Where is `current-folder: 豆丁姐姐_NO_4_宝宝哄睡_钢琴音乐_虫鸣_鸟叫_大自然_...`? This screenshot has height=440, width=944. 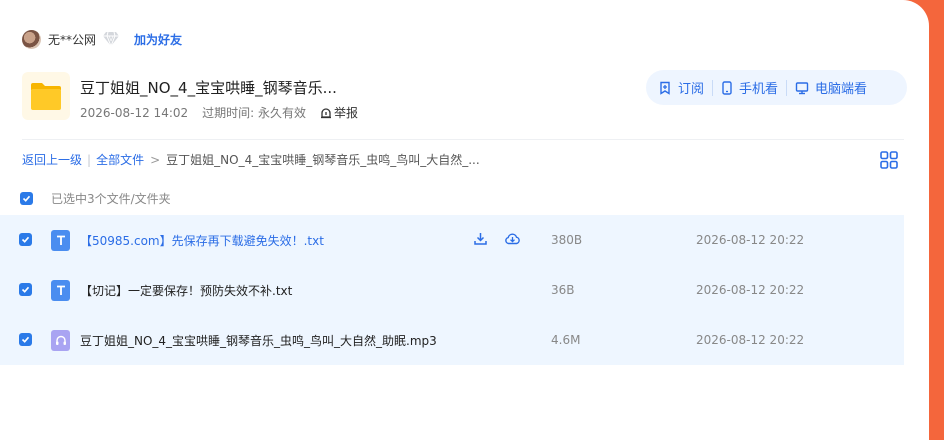 current-folder: 豆丁姐姐_NO_4_宝宝哄睡_钢琴音乐_虫鸣_鸟叫_大自然_... is located at coordinates (323, 160).